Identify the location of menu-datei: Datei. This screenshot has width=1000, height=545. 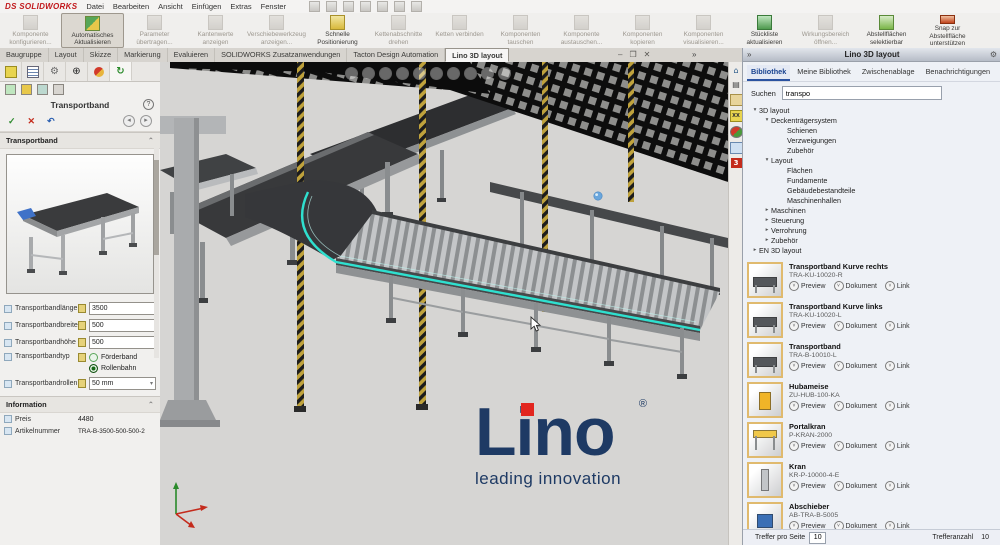
(95, 6).